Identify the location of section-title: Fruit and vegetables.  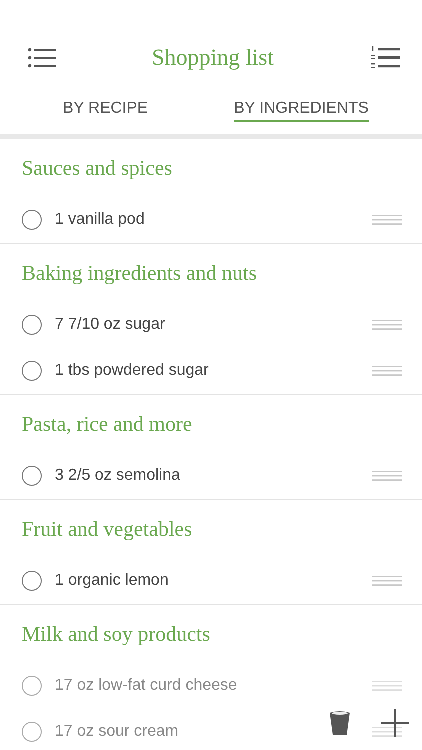
(107, 529).